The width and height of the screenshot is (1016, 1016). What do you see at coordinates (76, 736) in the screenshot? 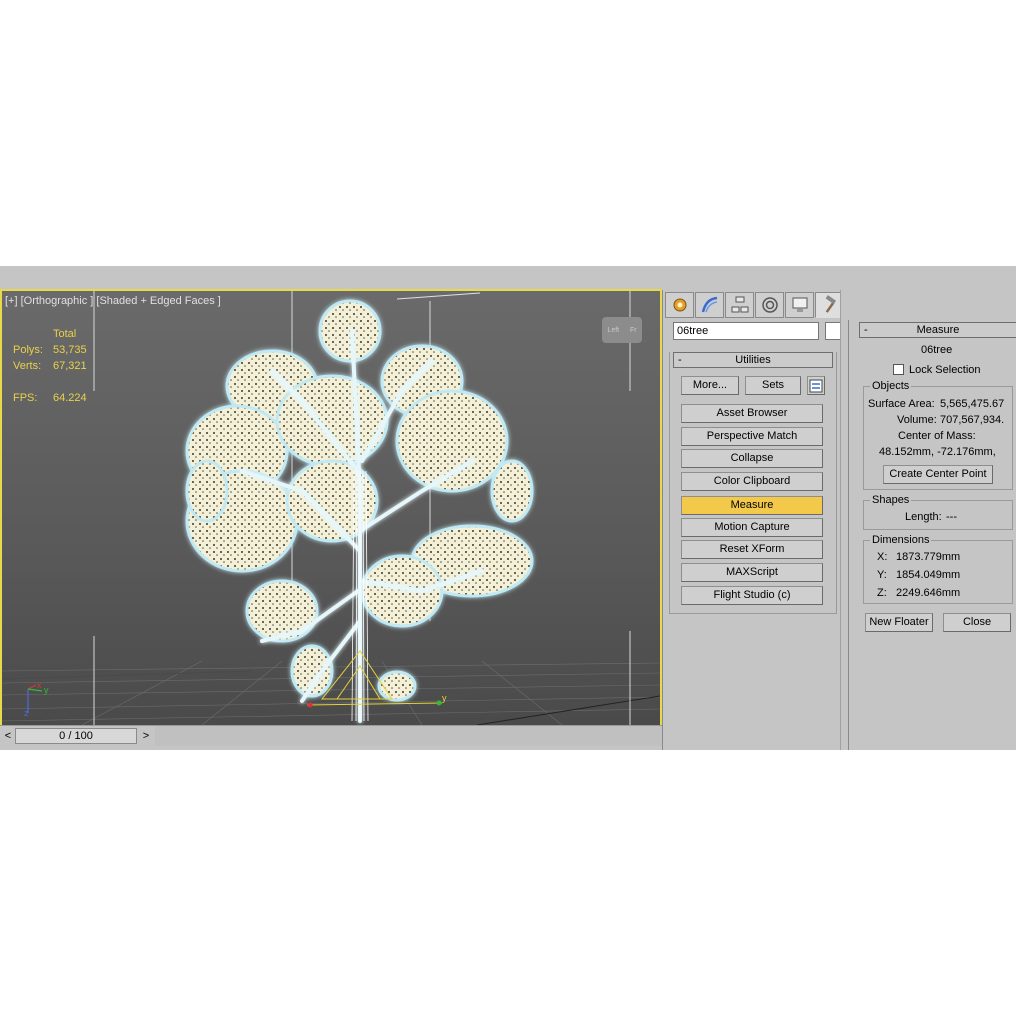
I see `time-slider: 0 / 100` at bounding box center [76, 736].